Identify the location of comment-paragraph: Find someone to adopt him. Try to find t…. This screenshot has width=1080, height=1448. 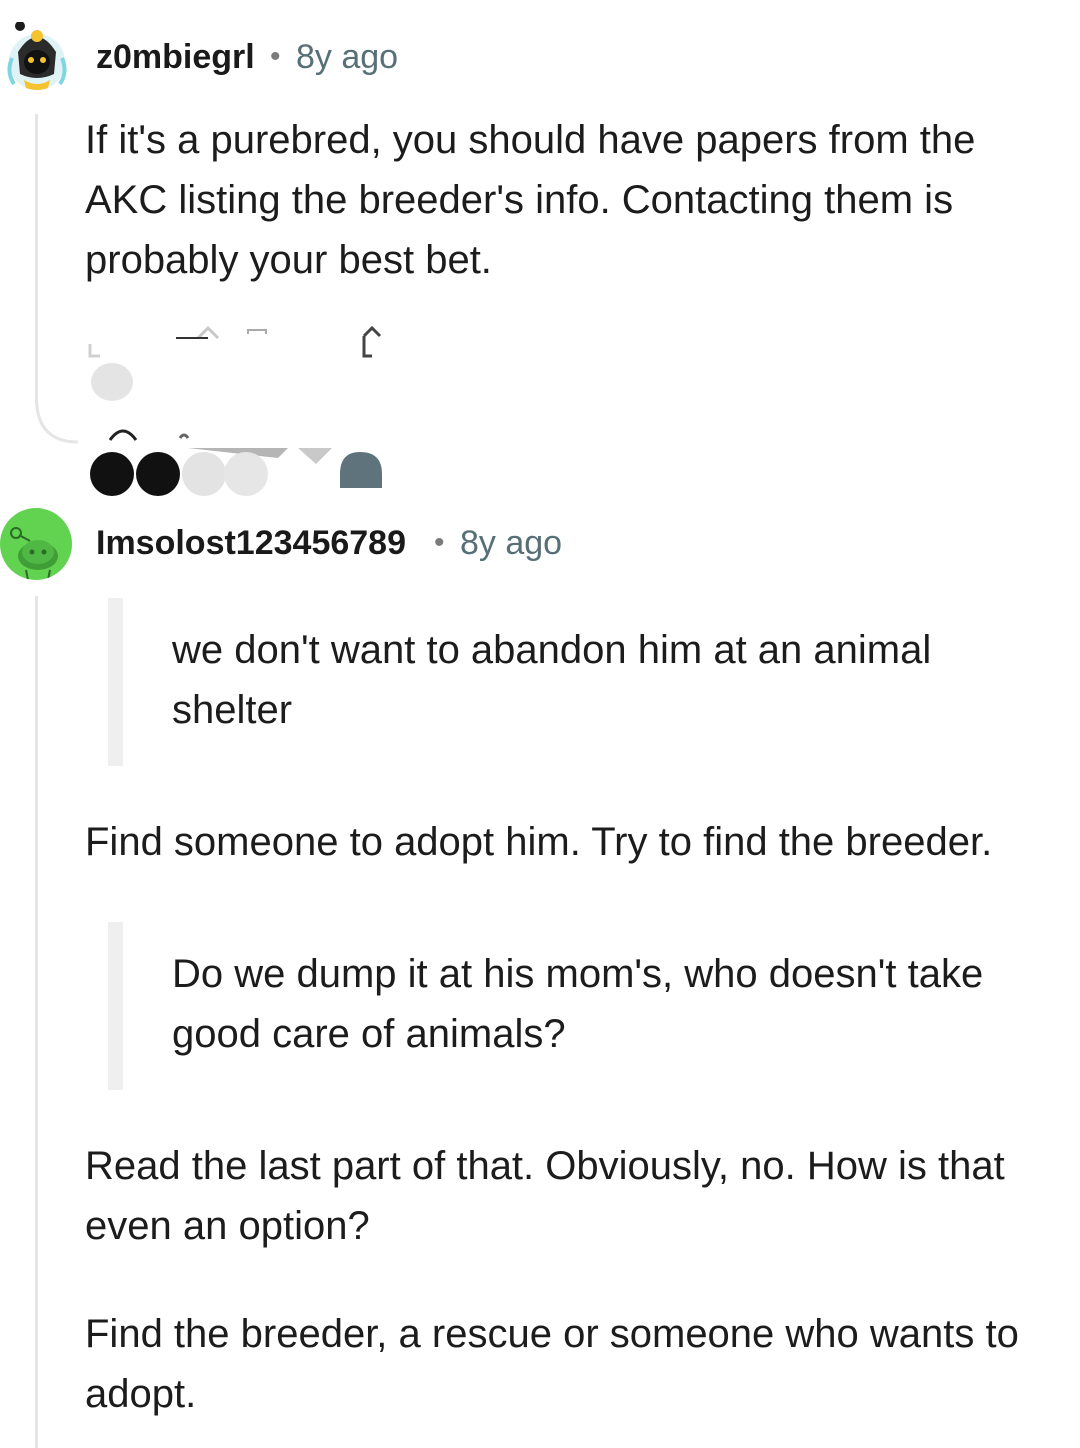
(539, 842).